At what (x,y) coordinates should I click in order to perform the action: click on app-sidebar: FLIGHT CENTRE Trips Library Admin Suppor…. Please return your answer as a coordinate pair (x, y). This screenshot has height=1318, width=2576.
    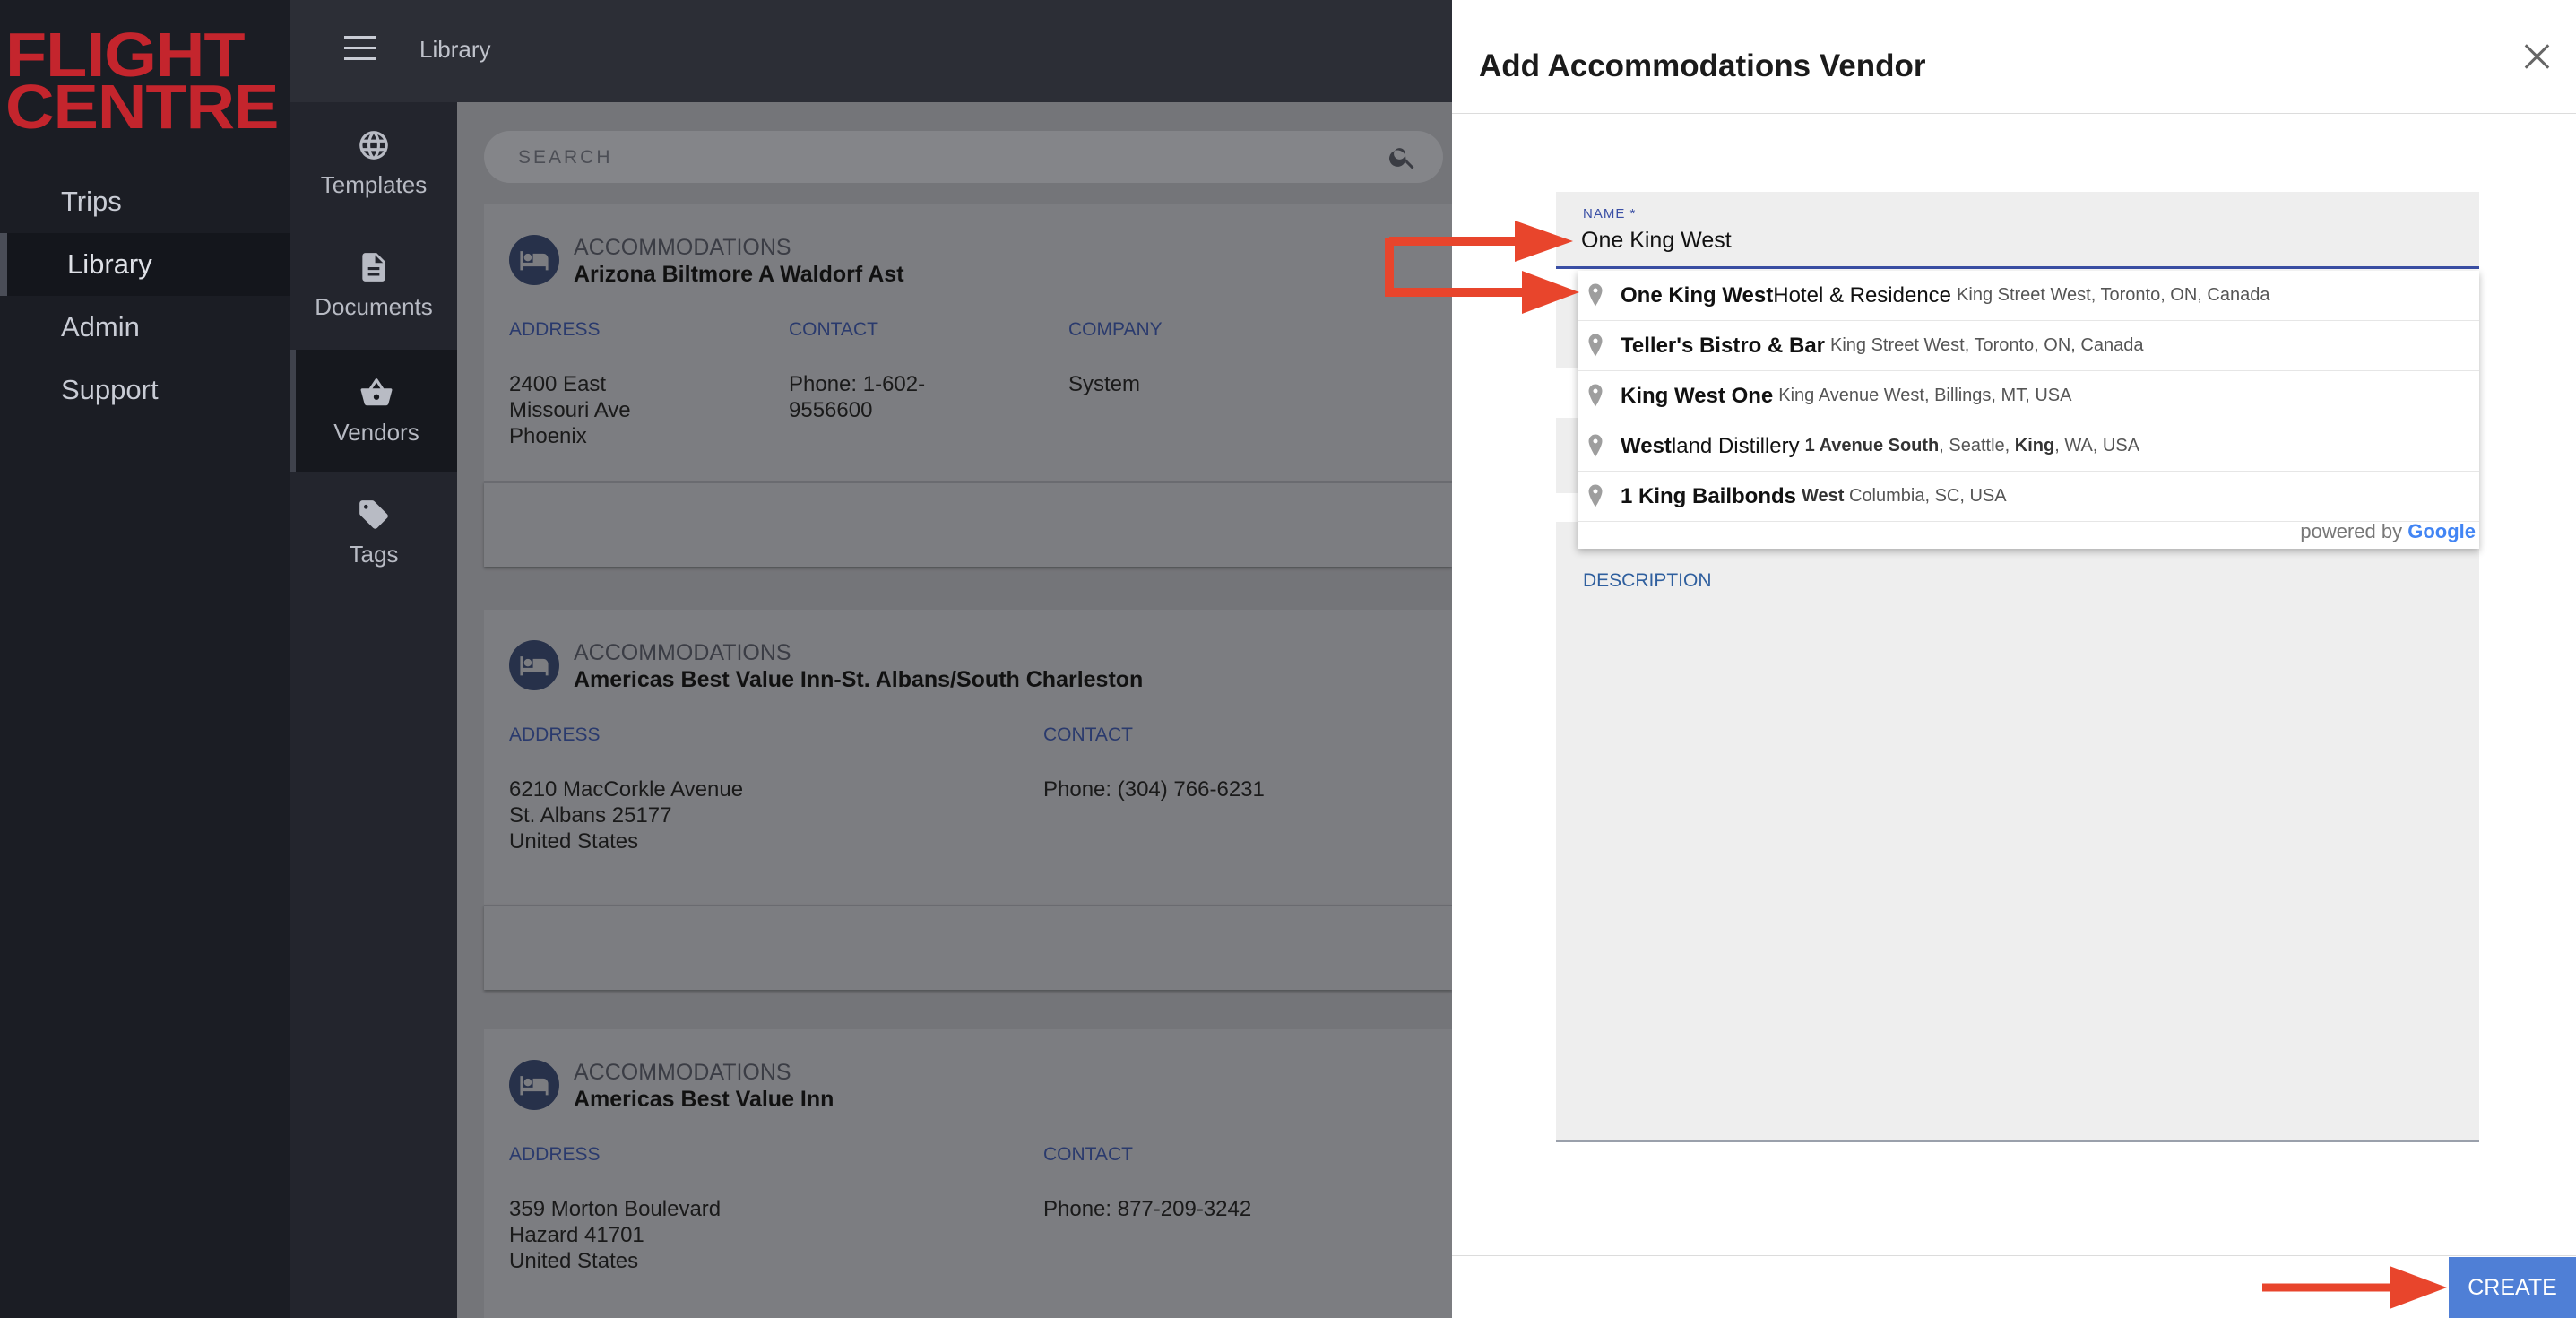
    Looking at the image, I should click on (145, 659).